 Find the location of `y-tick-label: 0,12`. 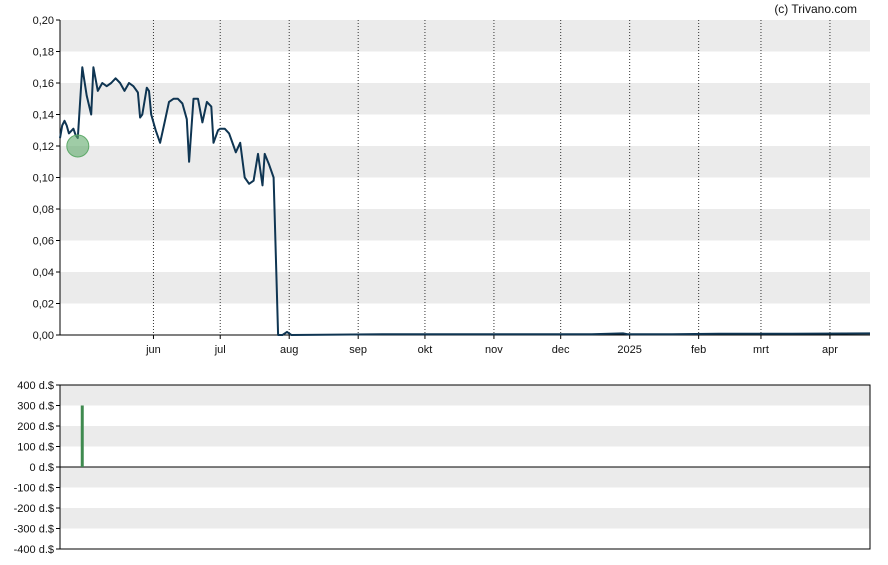

y-tick-label: 0,12 is located at coordinates (43, 147).